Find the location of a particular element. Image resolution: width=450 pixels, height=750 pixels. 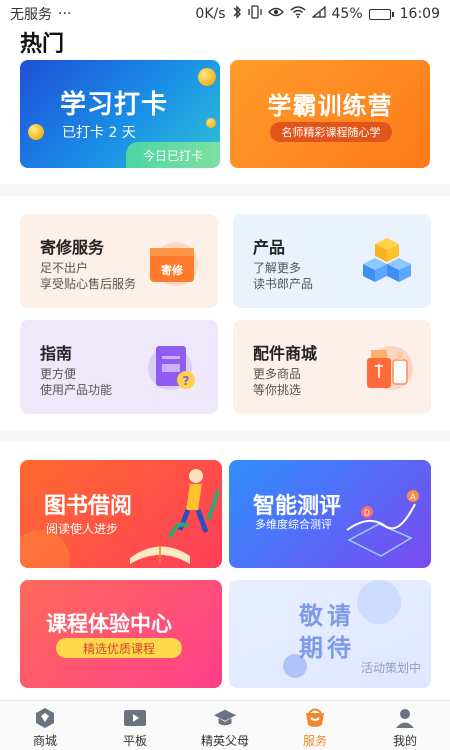

service-desc: 享受贴心售后服务 is located at coordinates (88, 284).